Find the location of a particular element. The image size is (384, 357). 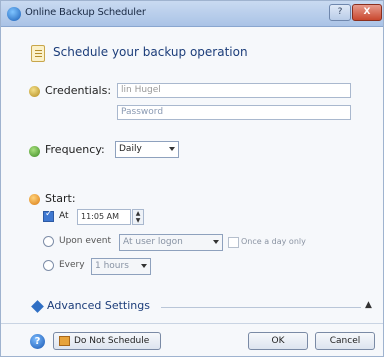

close-button: X is located at coordinates (367, 12).